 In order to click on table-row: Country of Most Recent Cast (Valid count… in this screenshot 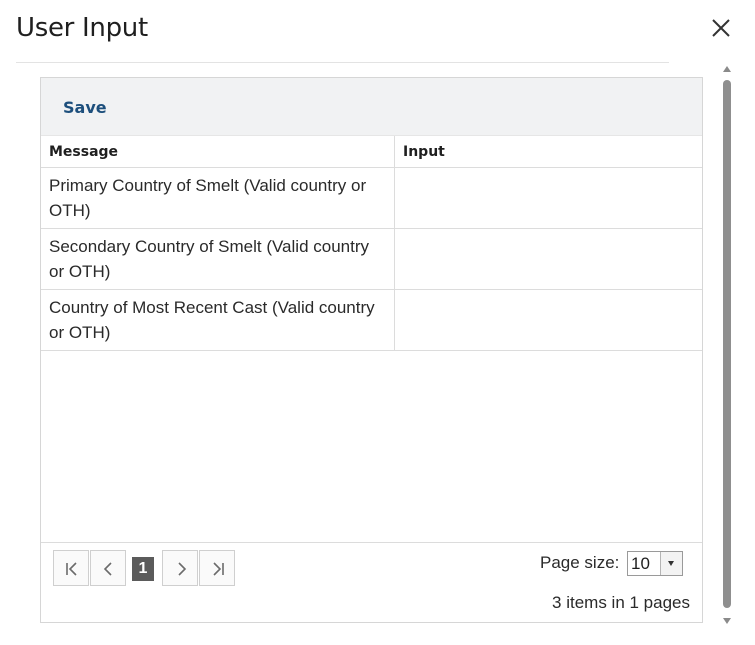, I will do `click(371, 320)`.